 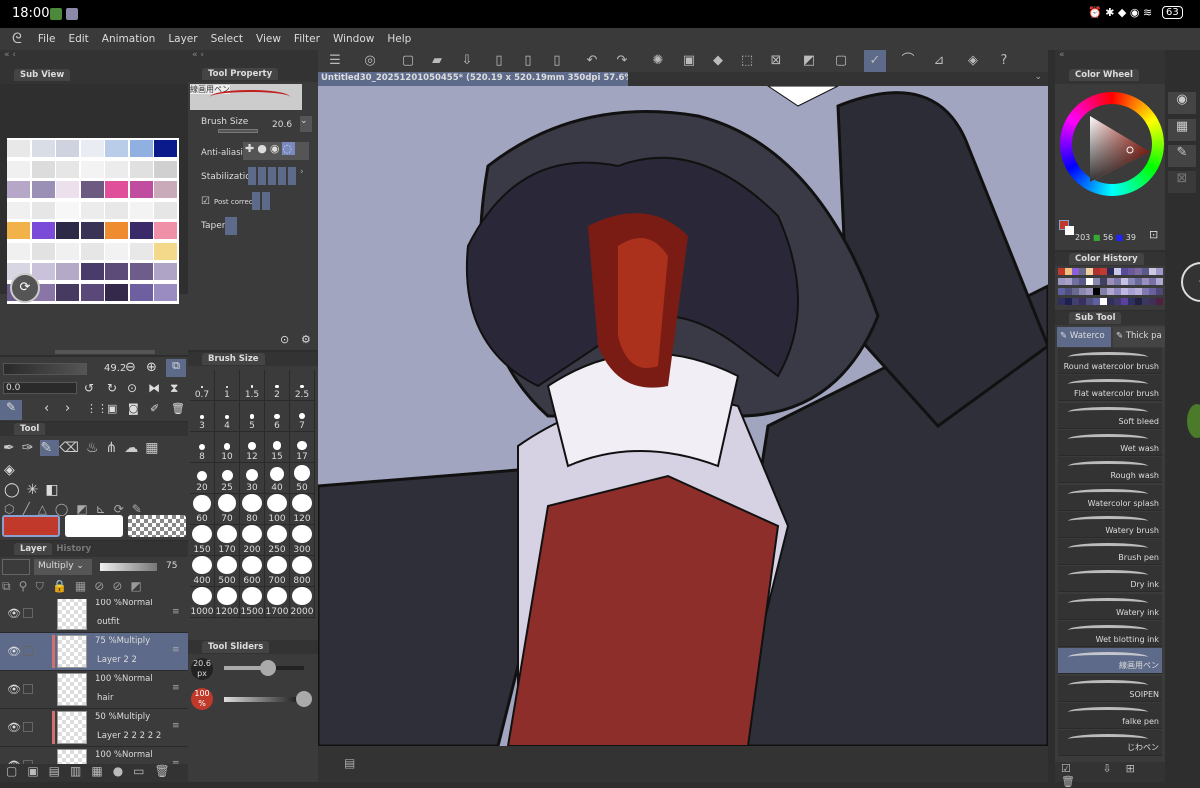 I want to click on sub-tool-item: Brush pen, so click(x=1110, y=552).